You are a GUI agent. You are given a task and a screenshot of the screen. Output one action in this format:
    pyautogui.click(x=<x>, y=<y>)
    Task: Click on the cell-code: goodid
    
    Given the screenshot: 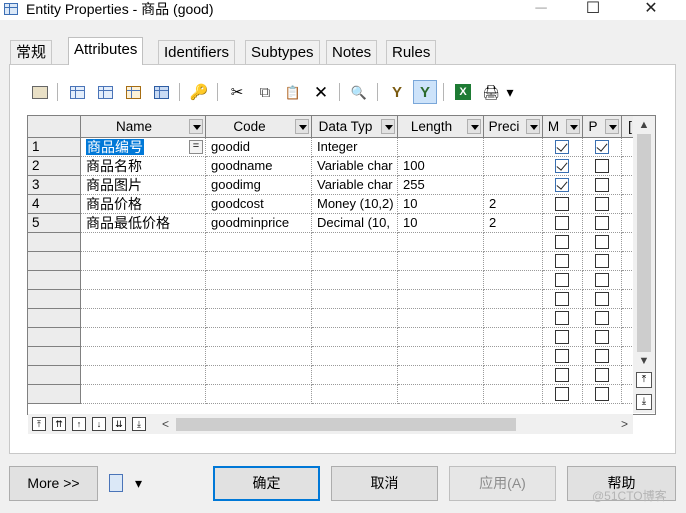 What is the action you would take?
    pyautogui.click(x=259, y=147)
    